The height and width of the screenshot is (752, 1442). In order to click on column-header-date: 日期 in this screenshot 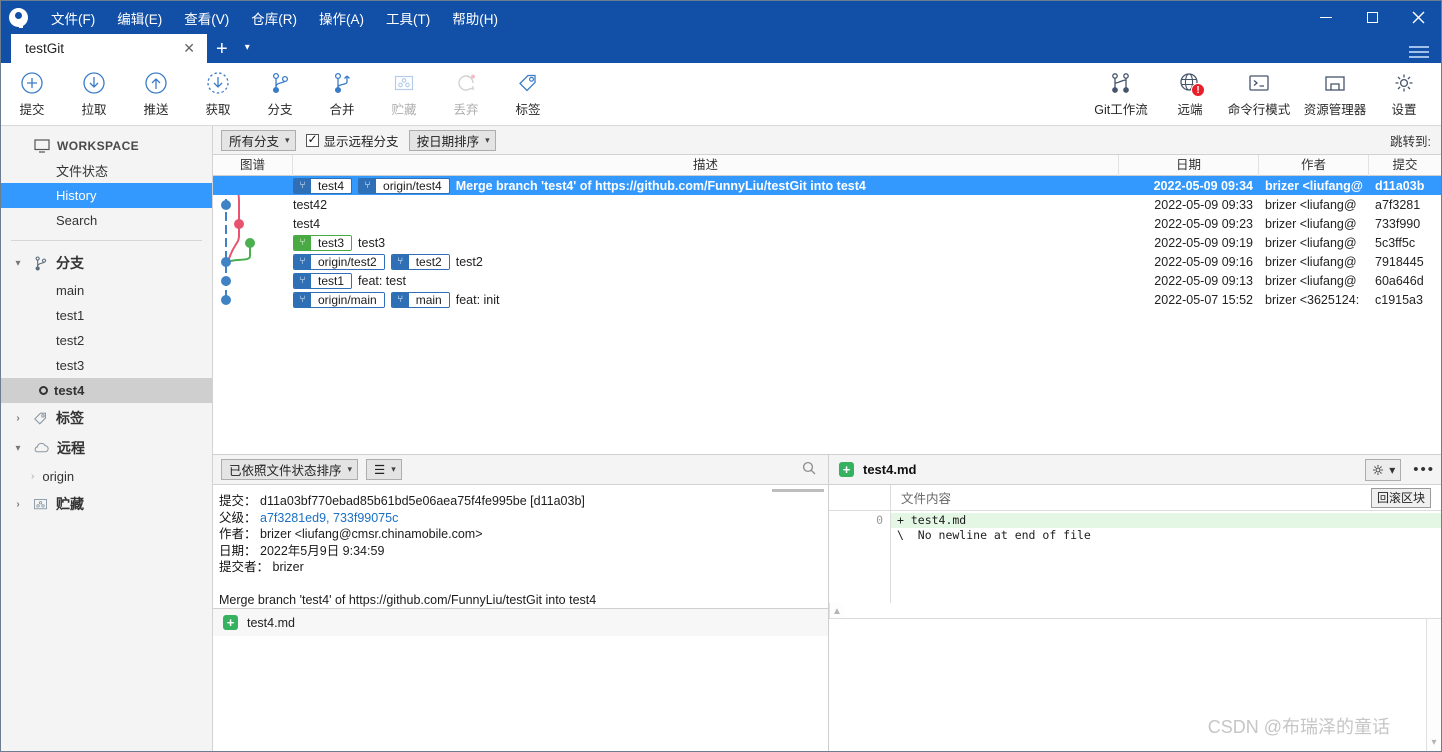, I will do `click(1189, 165)`.